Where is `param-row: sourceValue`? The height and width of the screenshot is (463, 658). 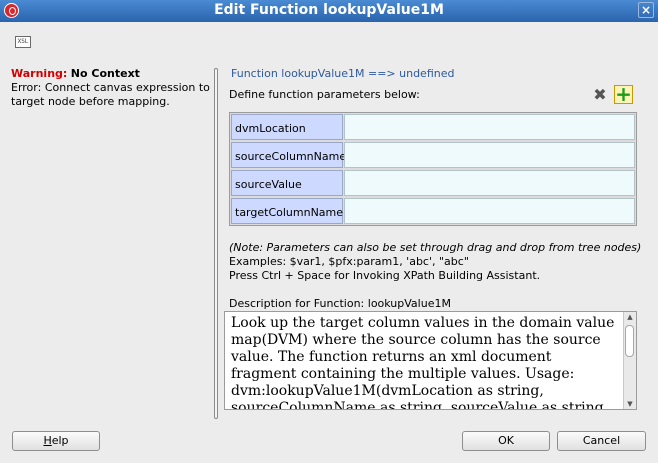 param-row: sourceValue is located at coordinates (433, 183).